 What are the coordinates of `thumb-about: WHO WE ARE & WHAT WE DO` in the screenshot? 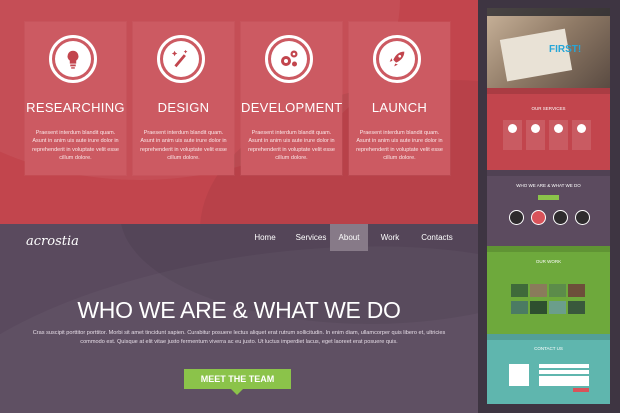 It's located at (548, 208).